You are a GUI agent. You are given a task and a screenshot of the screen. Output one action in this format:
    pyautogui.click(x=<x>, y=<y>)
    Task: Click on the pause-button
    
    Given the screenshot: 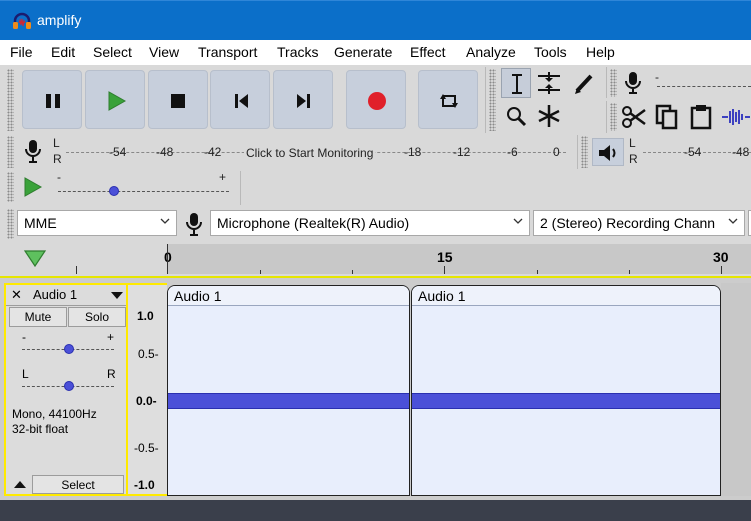 What is the action you would take?
    pyautogui.click(x=52, y=99)
    